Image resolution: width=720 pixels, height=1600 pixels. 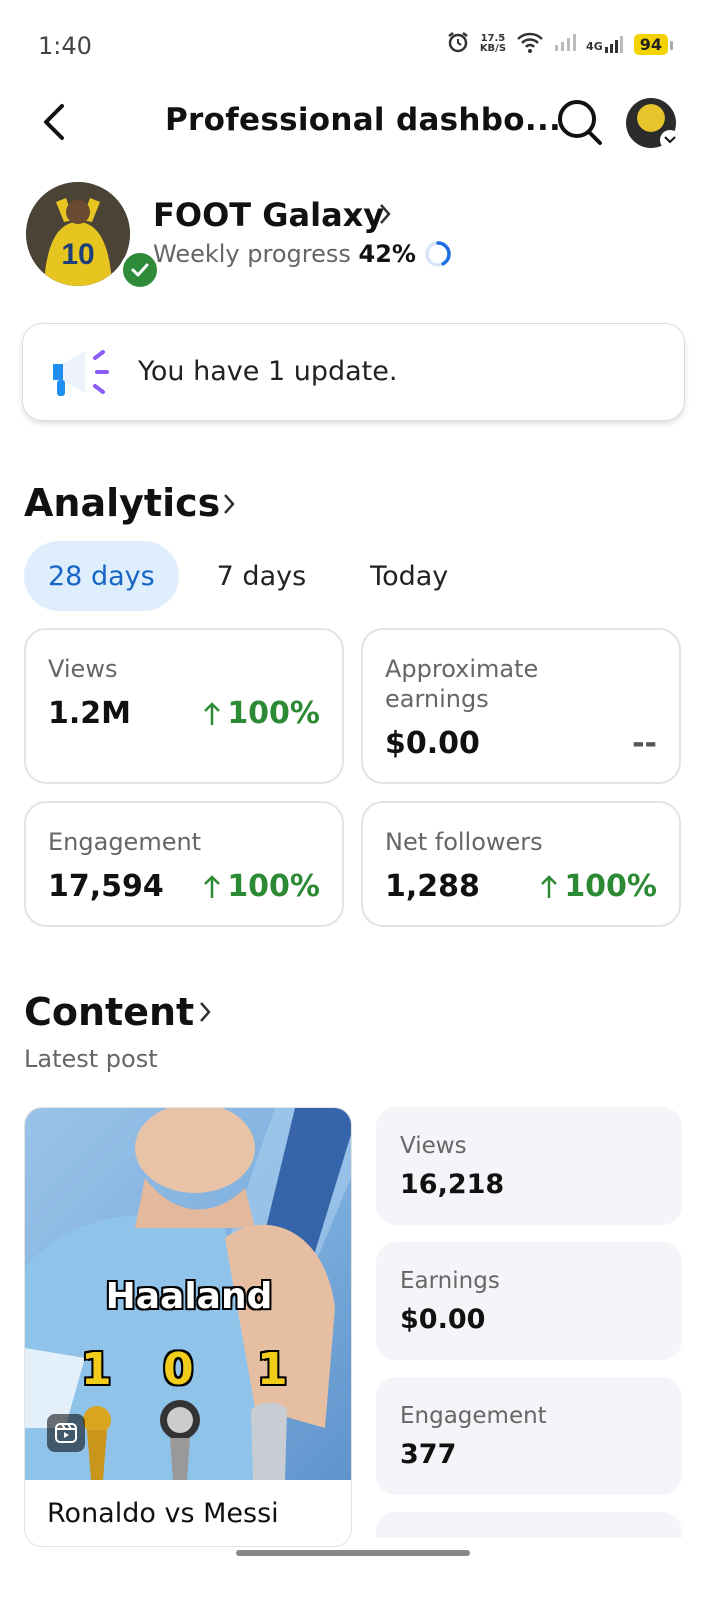 I want to click on post-thumbnail: Haaland 1 0 1, so click(x=188, y=1294).